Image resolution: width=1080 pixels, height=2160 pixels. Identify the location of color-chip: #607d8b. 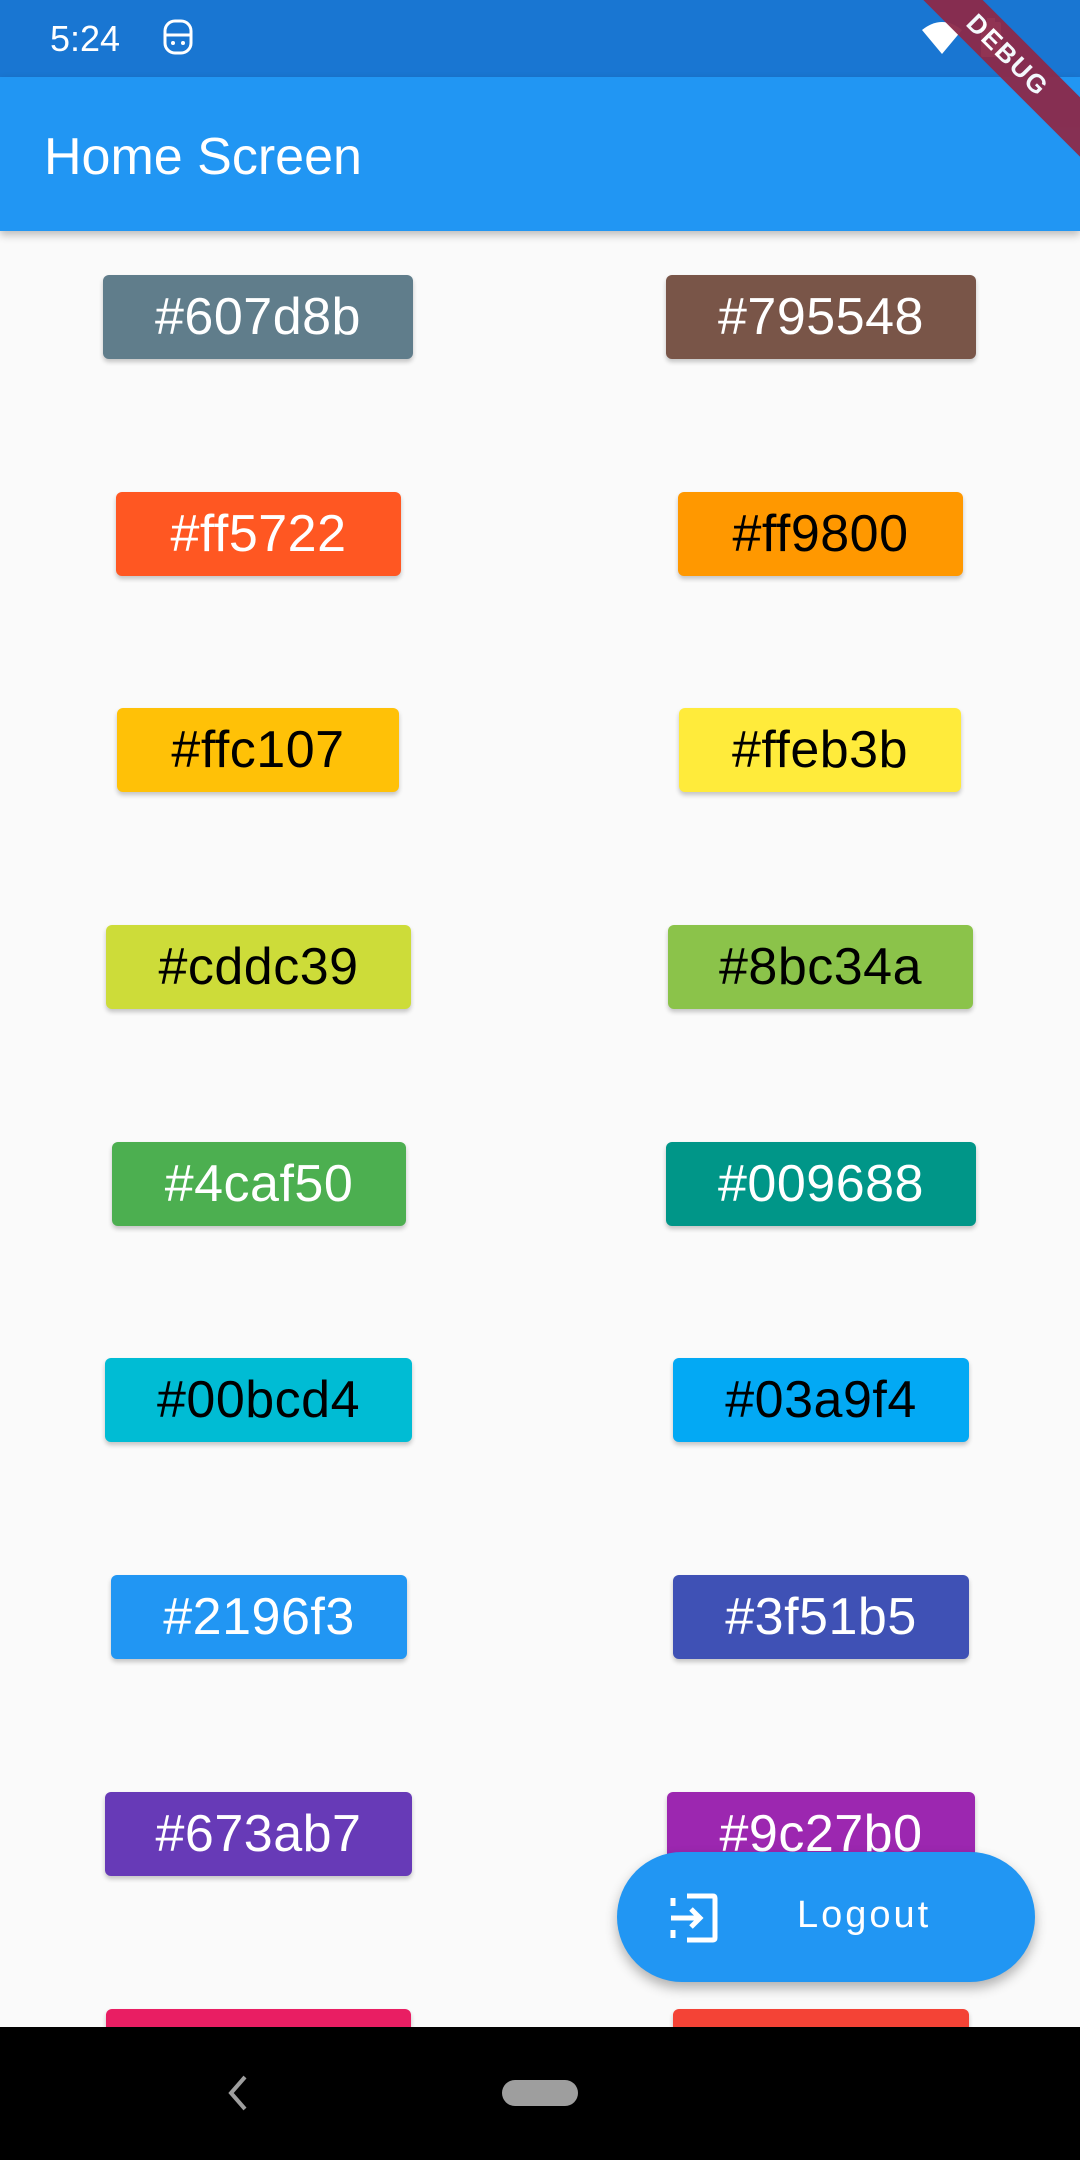
(258, 317).